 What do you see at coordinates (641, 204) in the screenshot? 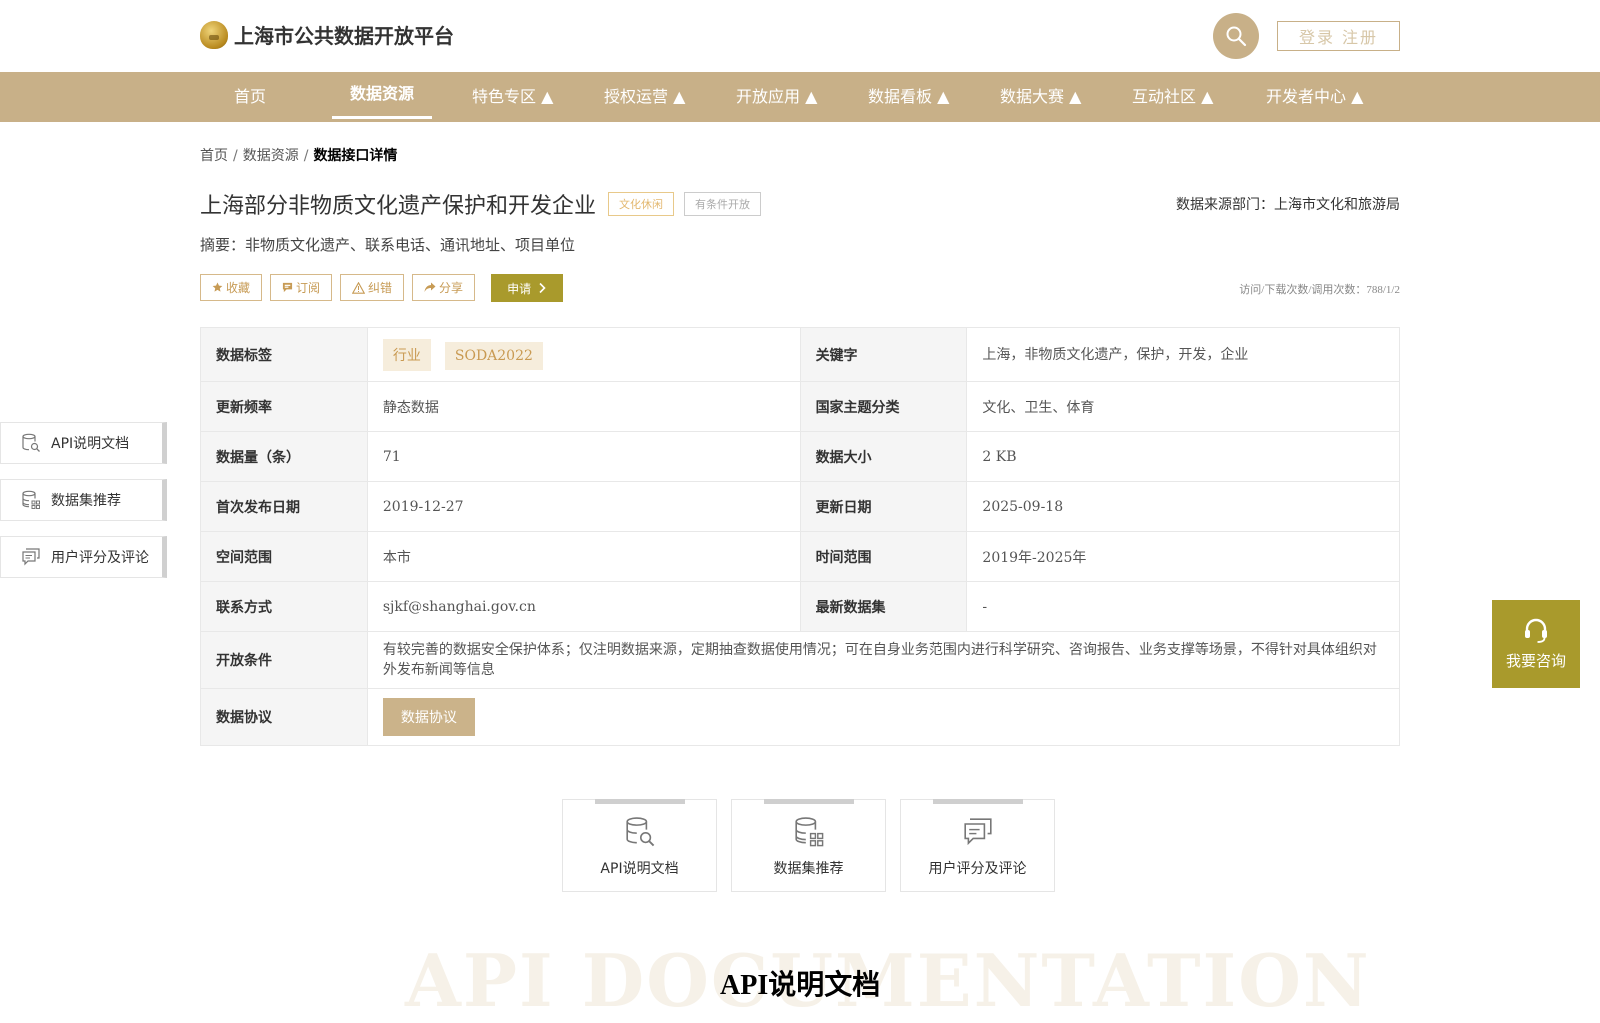
I see `category-tag: 文化休闲` at bounding box center [641, 204].